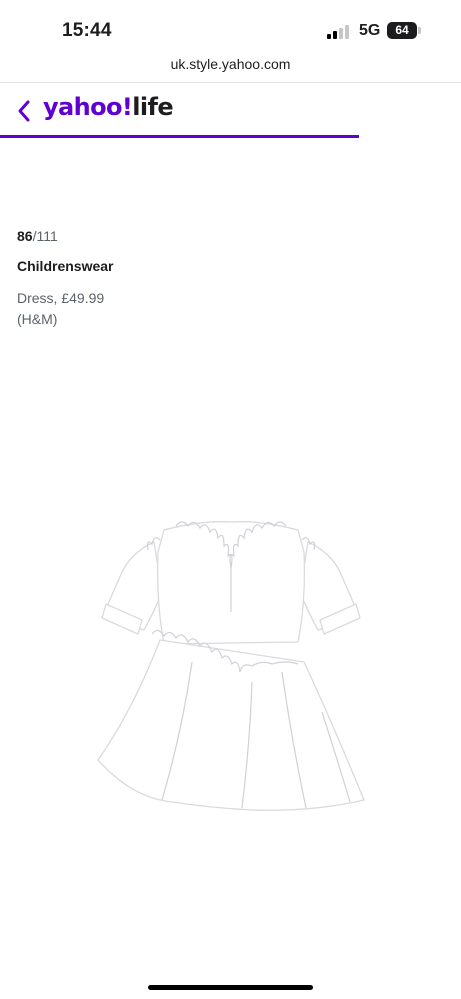 This screenshot has width=461, height=999. I want to click on home-indicator, so click(230, 987).